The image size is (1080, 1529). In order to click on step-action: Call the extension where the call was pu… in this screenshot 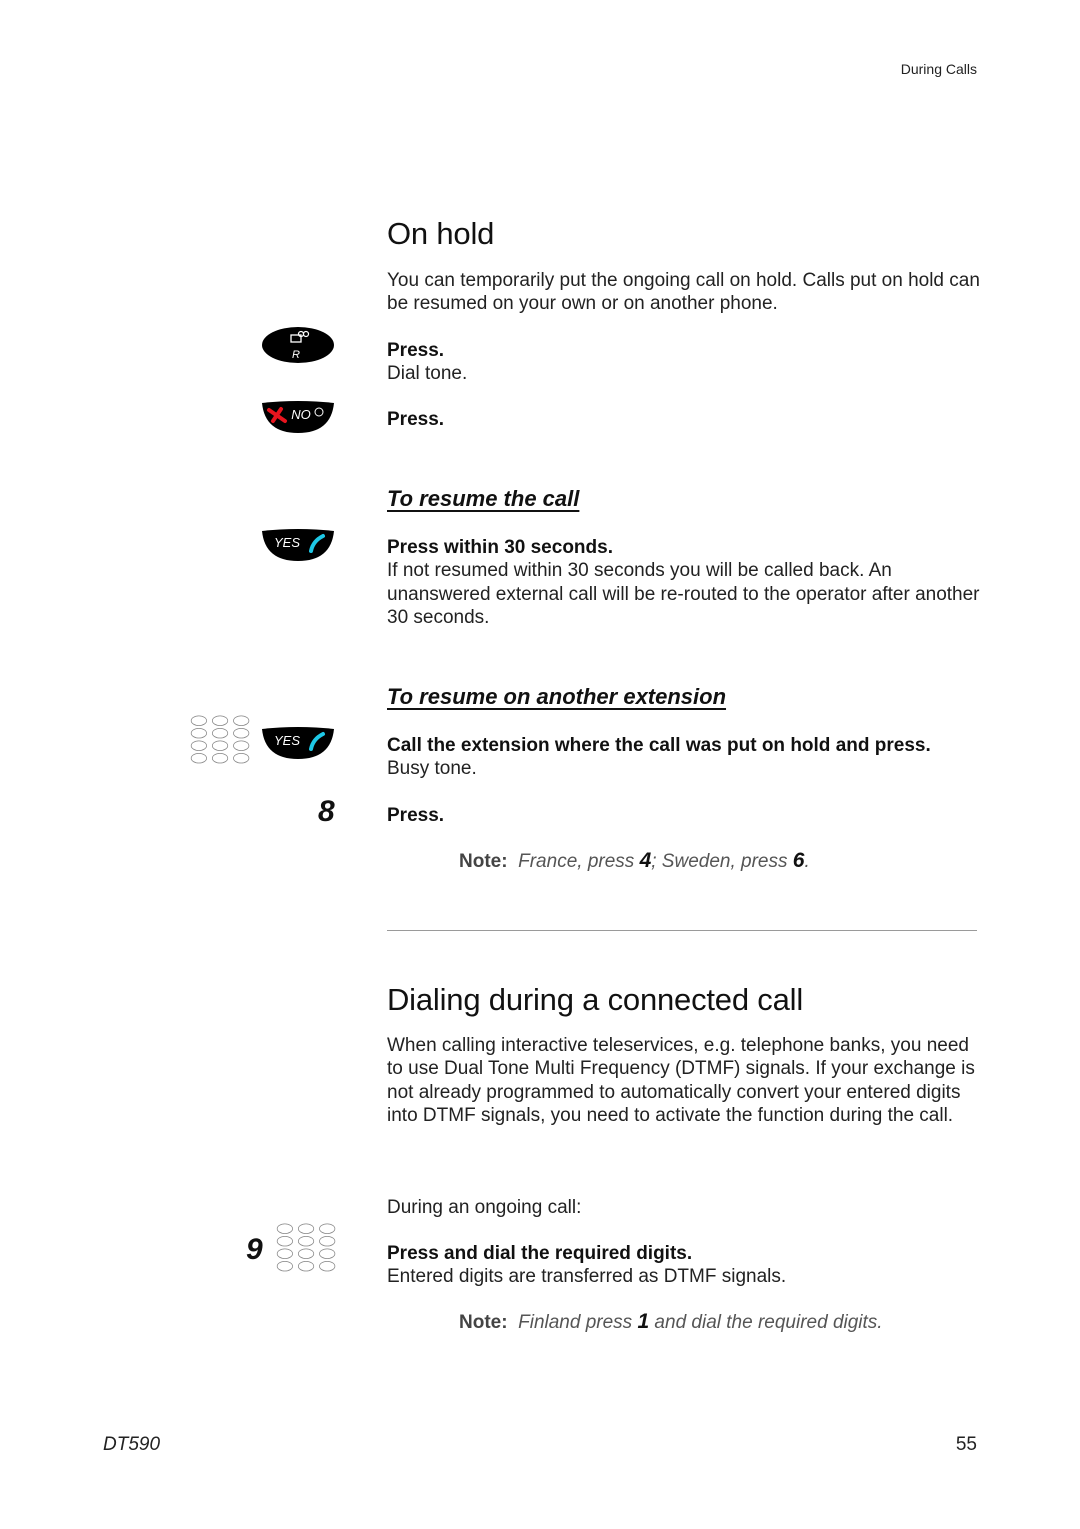, I will do `click(659, 745)`.